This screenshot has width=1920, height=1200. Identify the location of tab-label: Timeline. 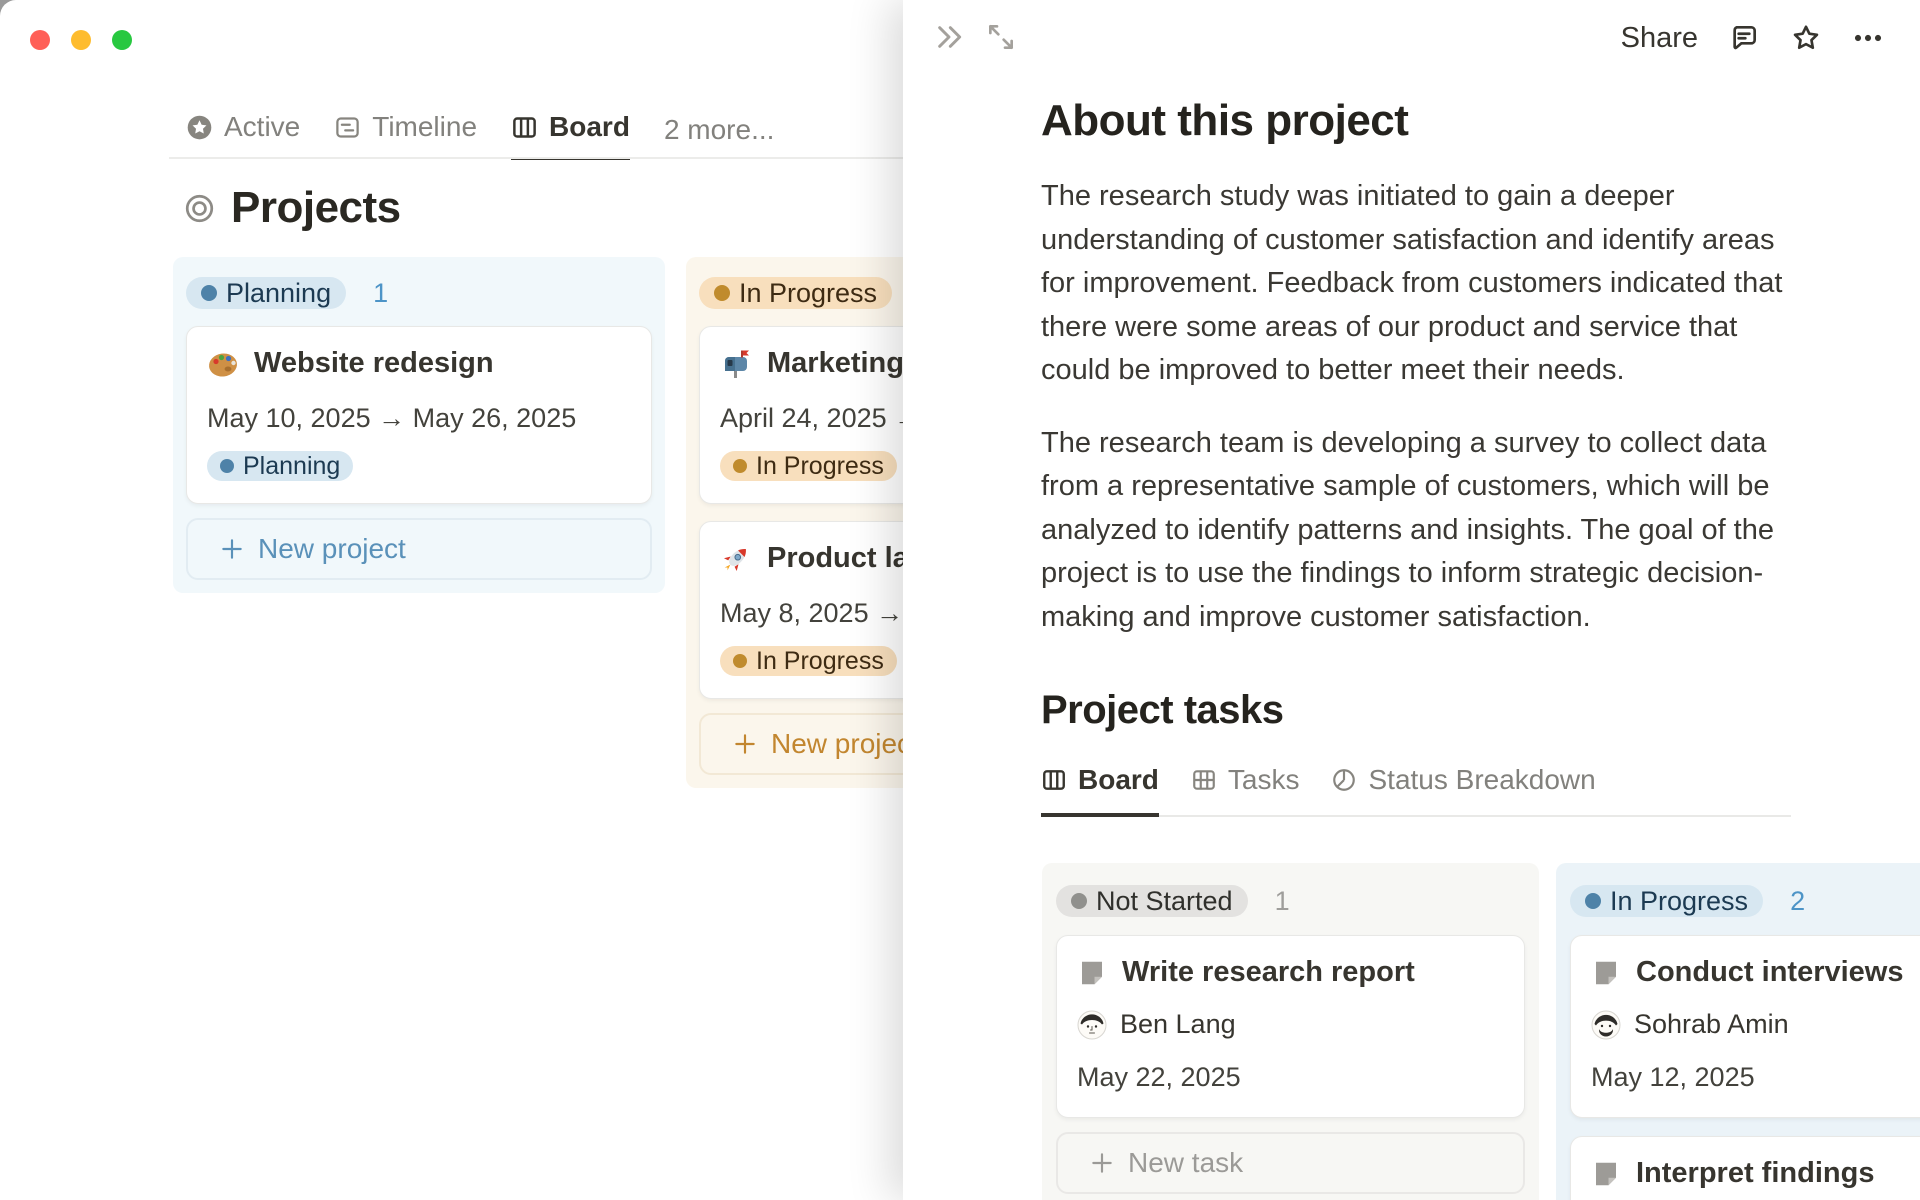
(425, 126).